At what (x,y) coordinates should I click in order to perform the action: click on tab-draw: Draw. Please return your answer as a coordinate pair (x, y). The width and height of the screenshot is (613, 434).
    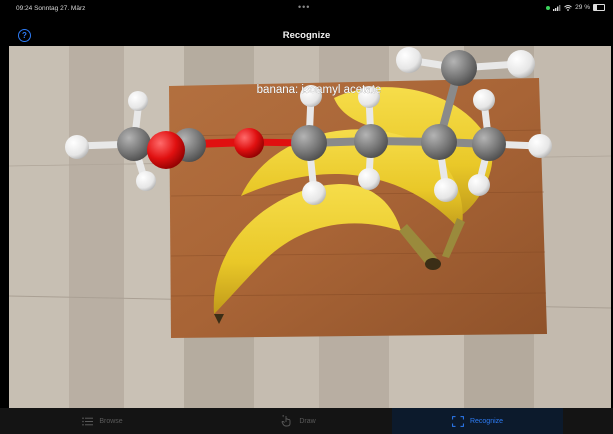
    Looking at the image, I should click on (298, 421).